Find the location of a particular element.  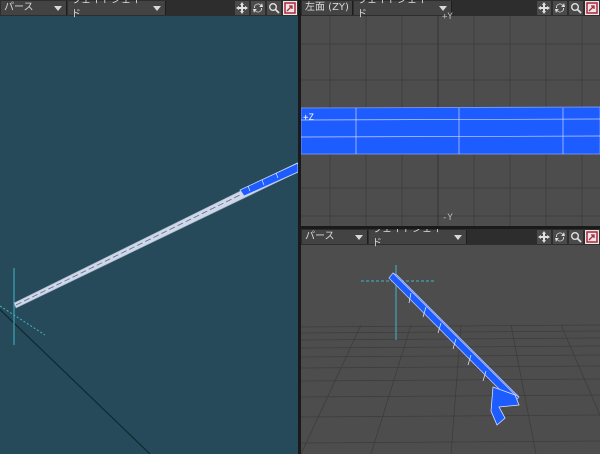

beam-perspective is located at coordinates (454, 338).